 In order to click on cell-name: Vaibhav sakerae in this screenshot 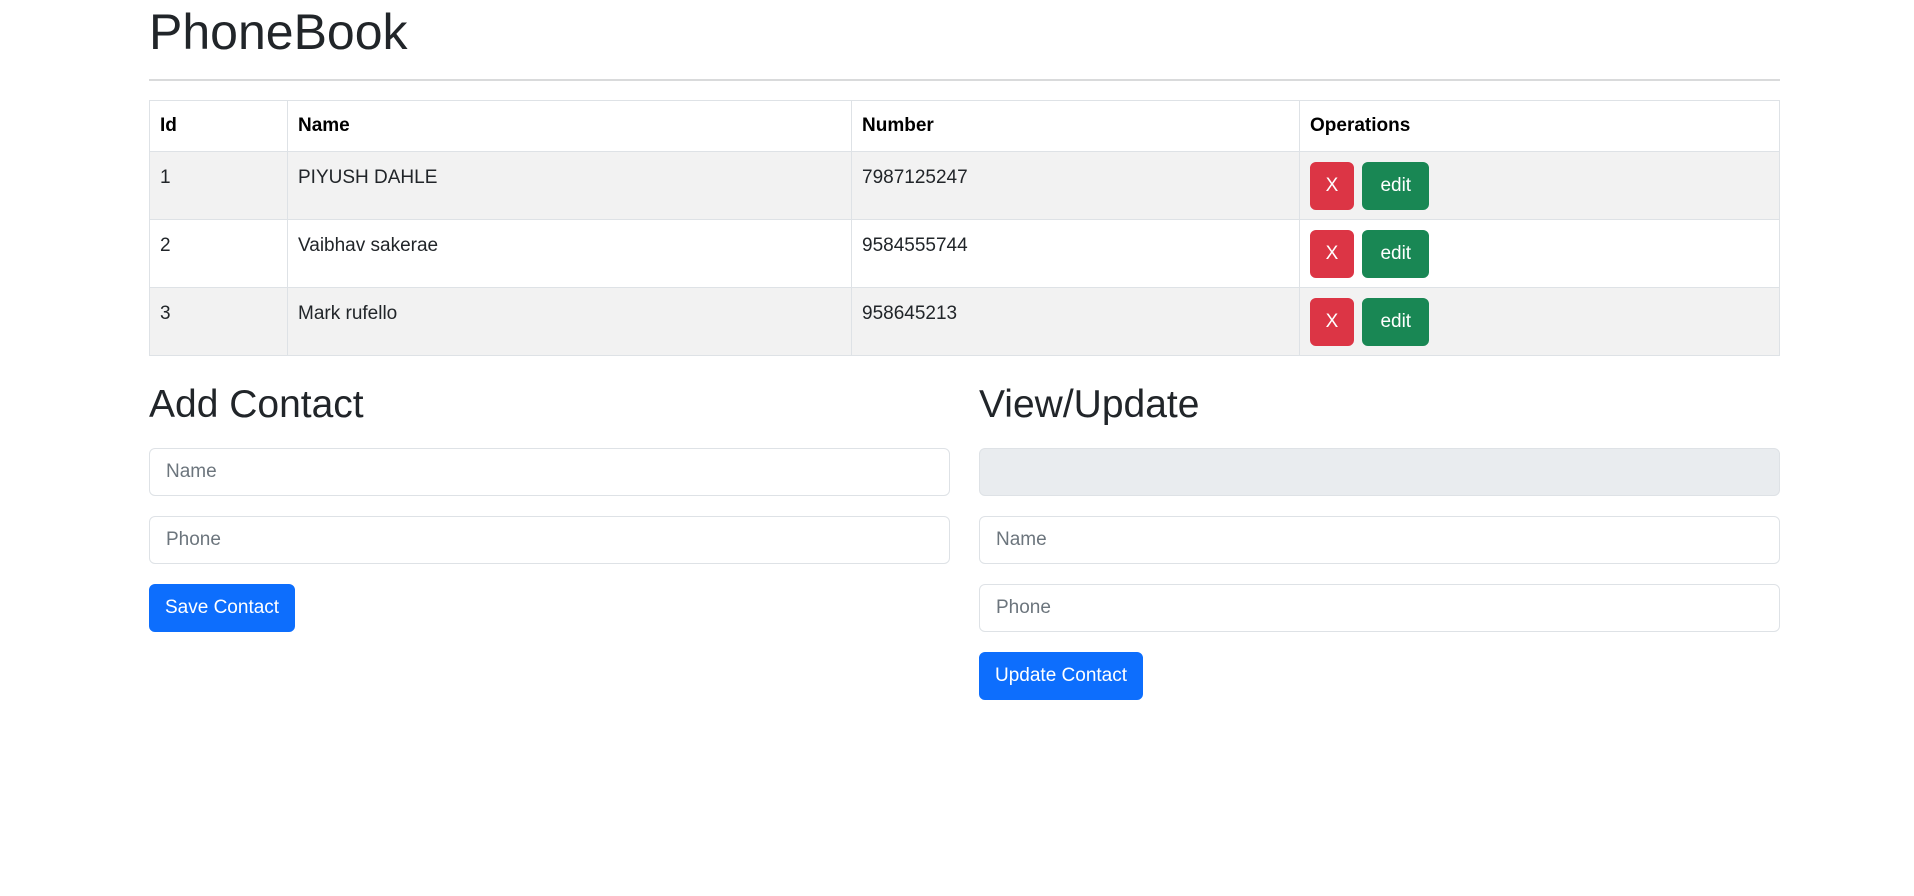, I will do `click(569, 253)`.